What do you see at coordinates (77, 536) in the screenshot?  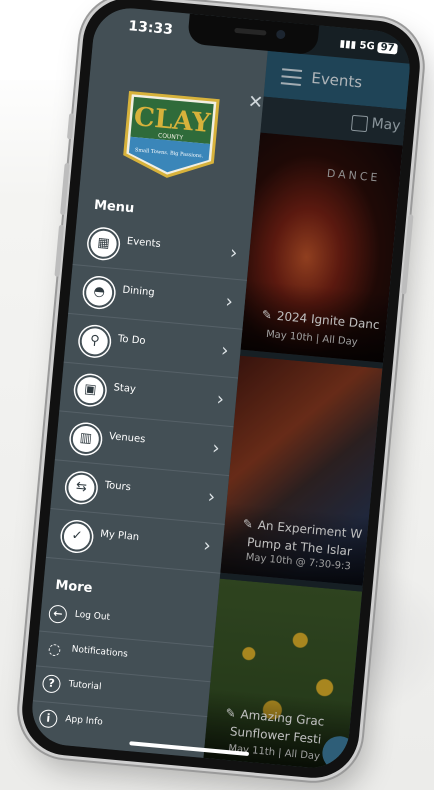 I see `checkmark-icon: ✓` at bounding box center [77, 536].